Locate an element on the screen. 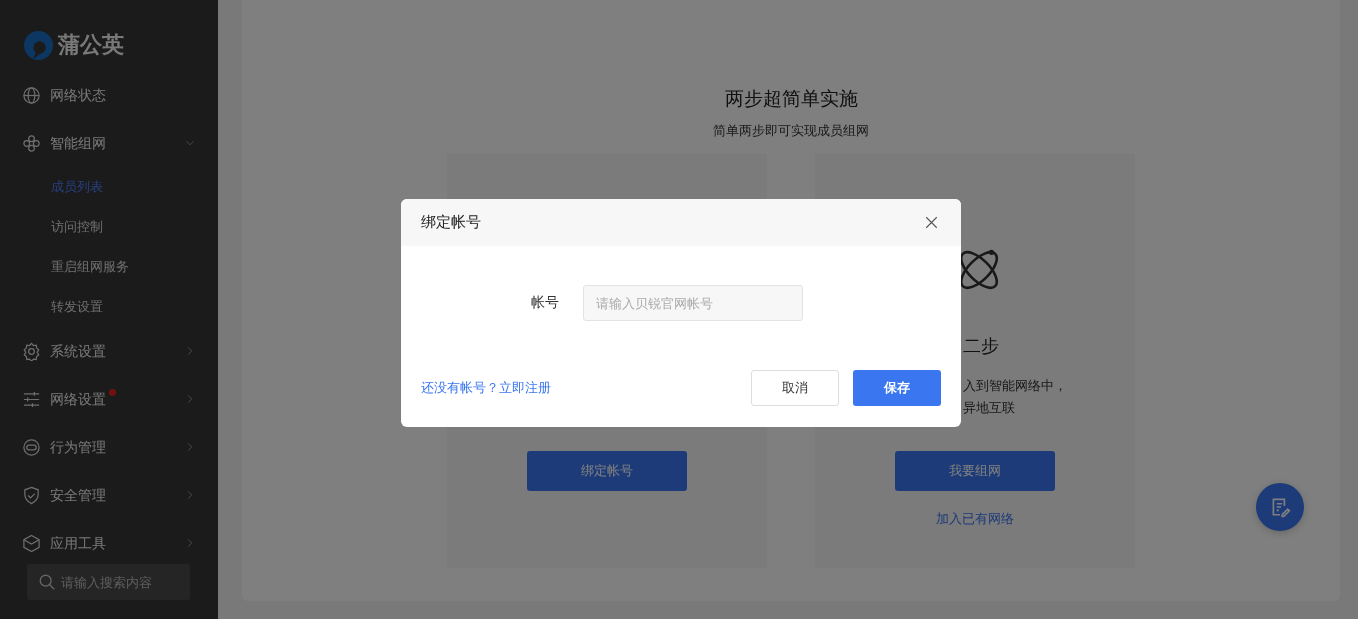 This screenshot has height=619, width=1358. cross-nodes-icon is located at coordinates (31, 143).